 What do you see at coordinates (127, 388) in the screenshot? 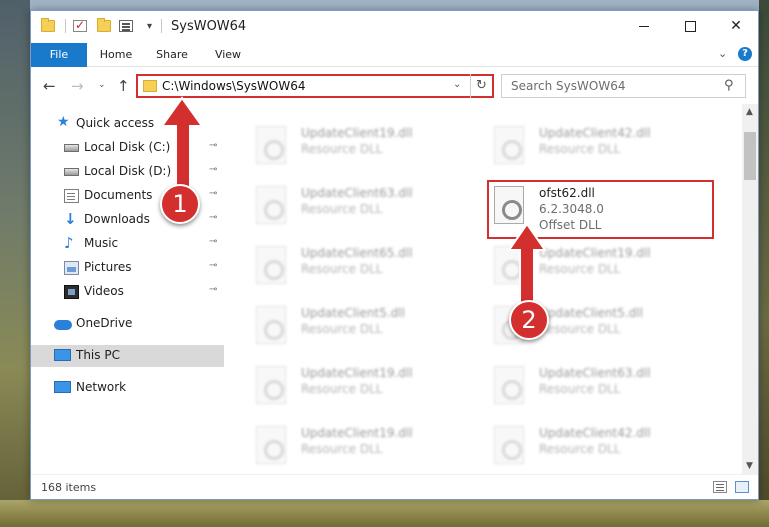
I see `sidebar-item-network: Network` at bounding box center [127, 388].